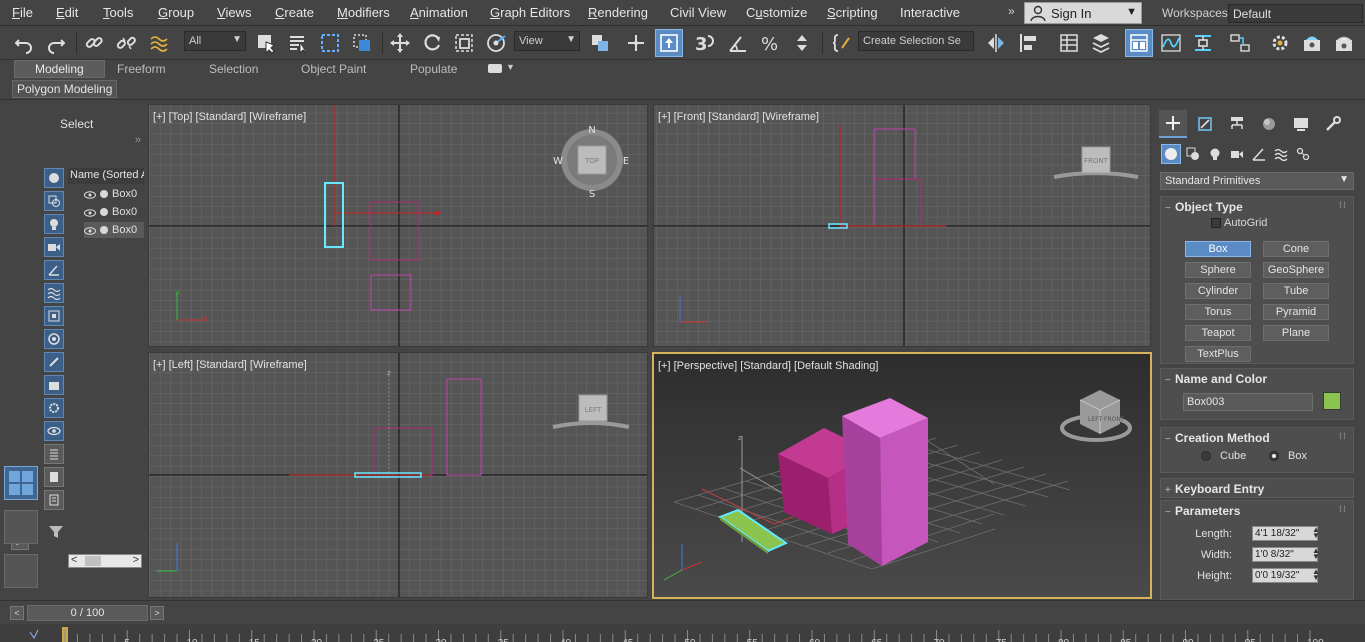 This screenshot has width=1365, height=642. What do you see at coordinates (776, 12) in the screenshot?
I see `menu-customize: Customize` at bounding box center [776, 12].